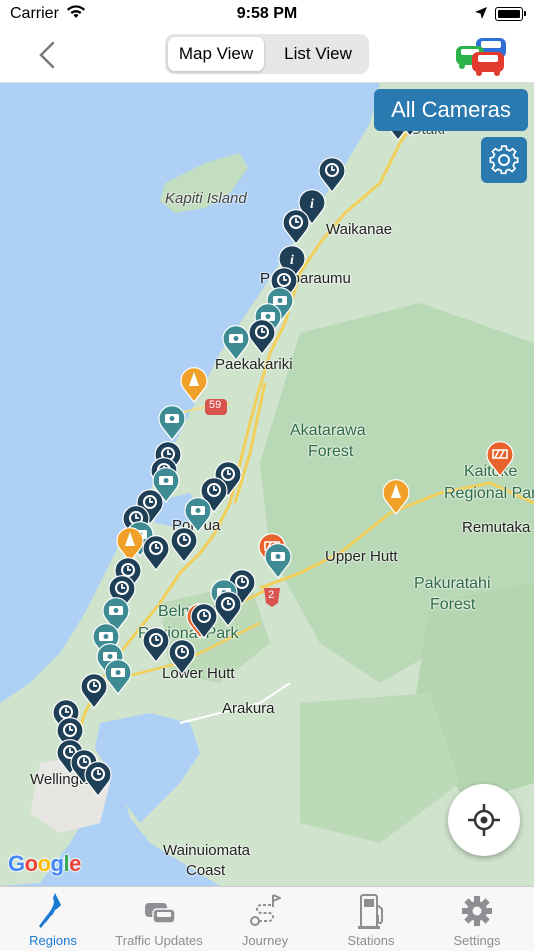 This screenshot has width=534, height=951. What do you see at coordinates (452, 583) in the screenshot?
I see `map-label-pakuratahi: Pakuratahi` at bounding box center [452, 583].